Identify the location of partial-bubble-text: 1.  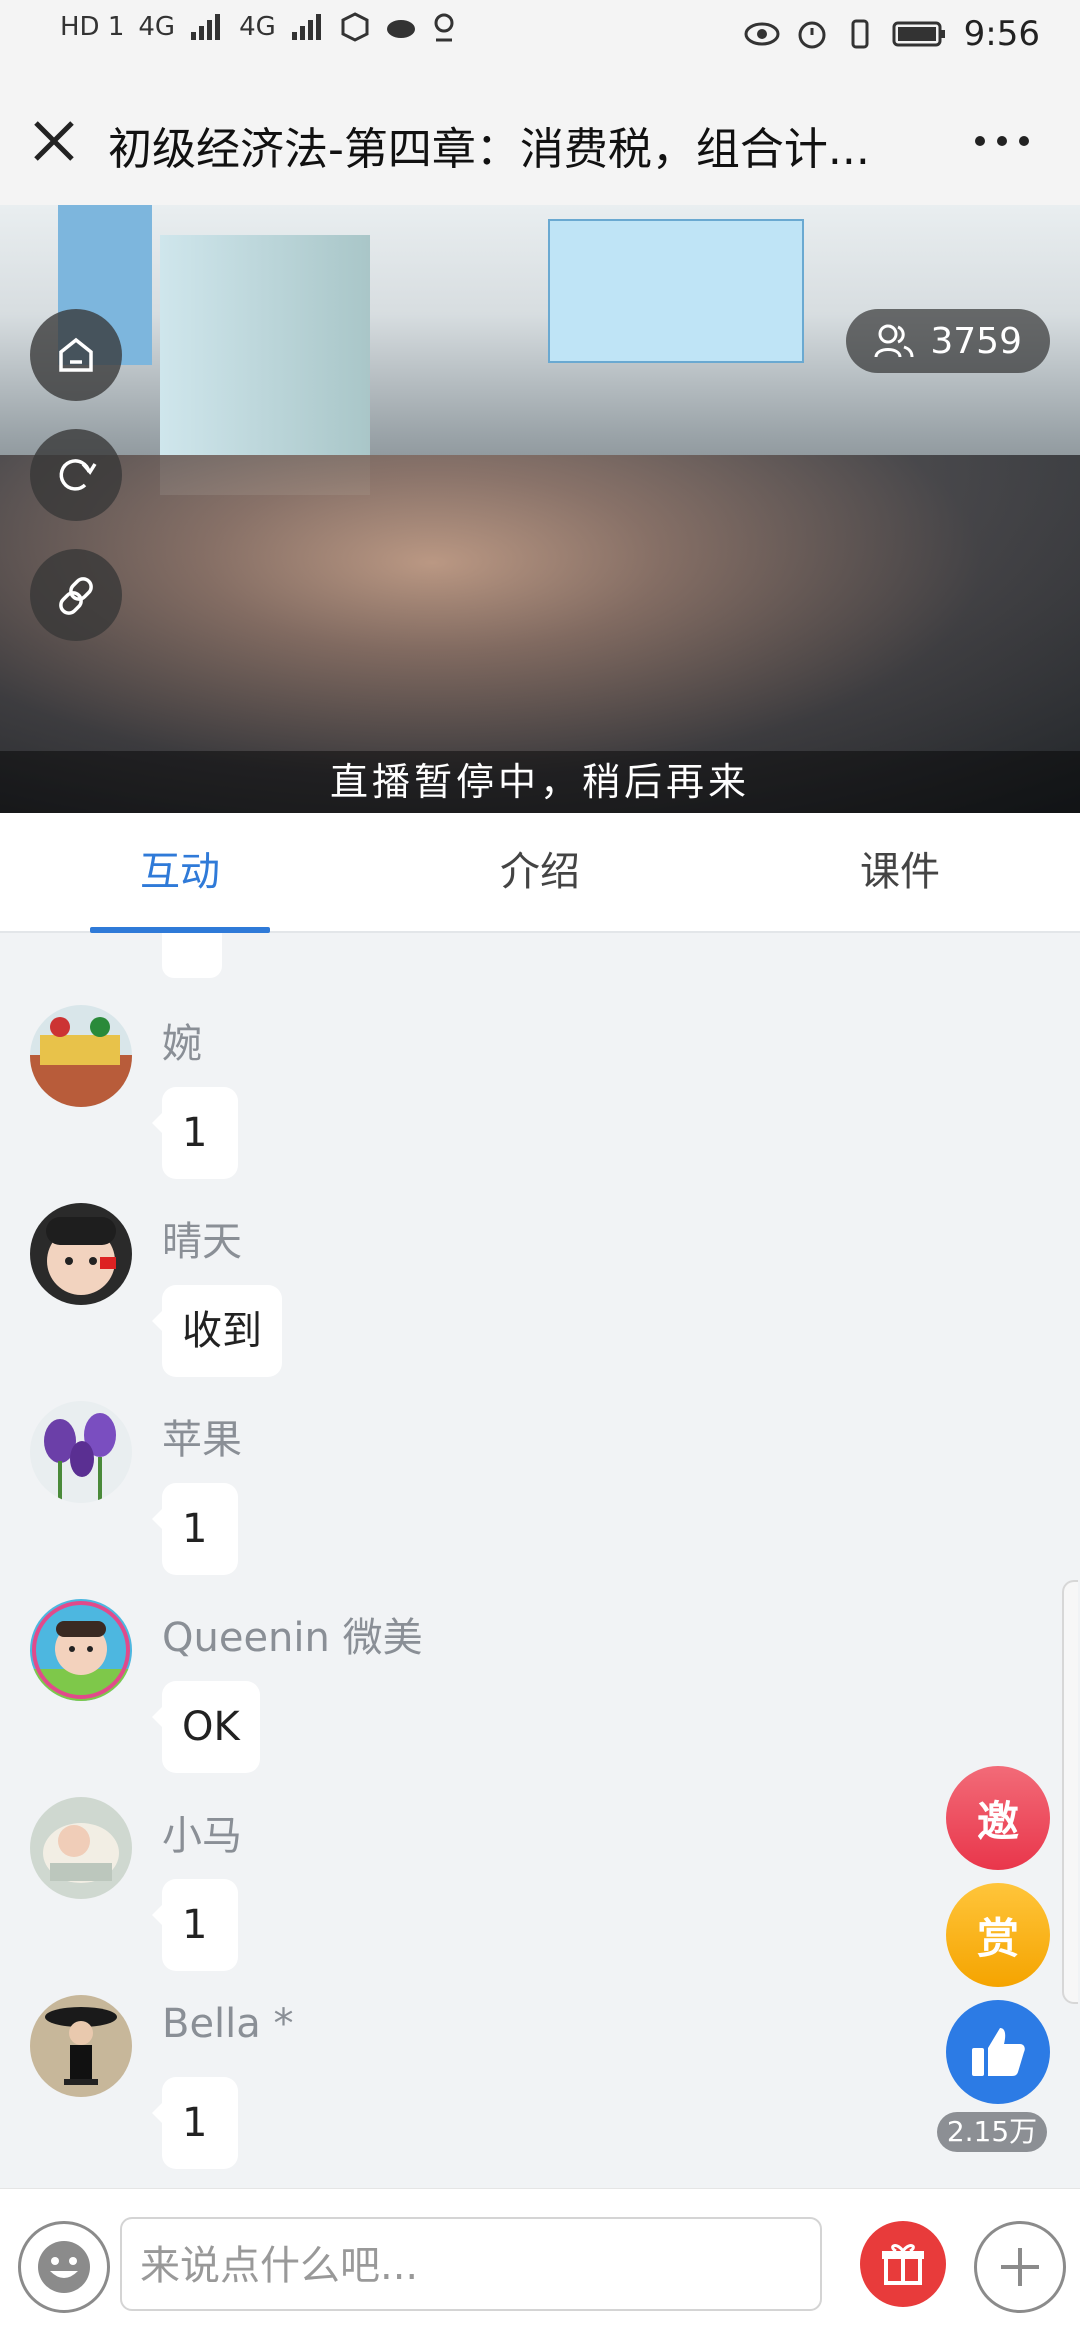
(196, 936).